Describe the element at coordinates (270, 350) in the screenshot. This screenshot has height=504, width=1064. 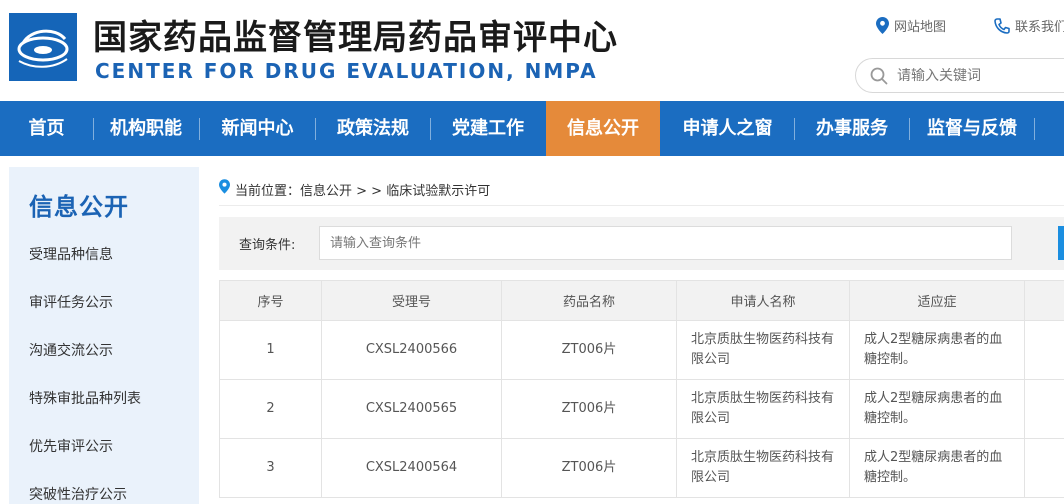
I see `cell-index: 1` at that location.